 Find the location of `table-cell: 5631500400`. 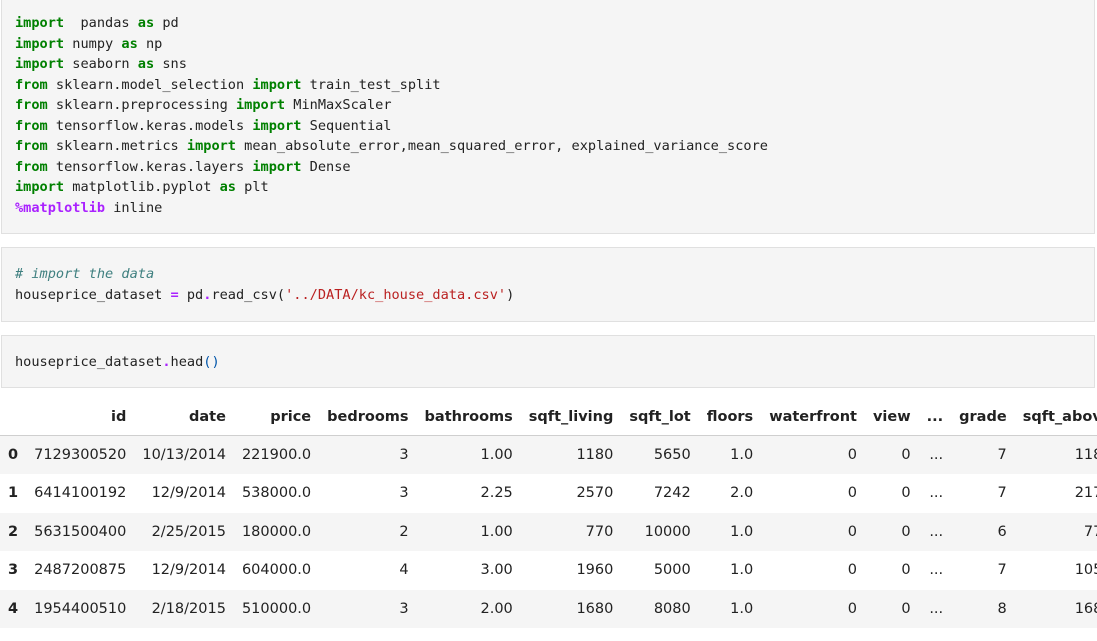

table-cell: 5631500400 is located at coordinates (80, 531).